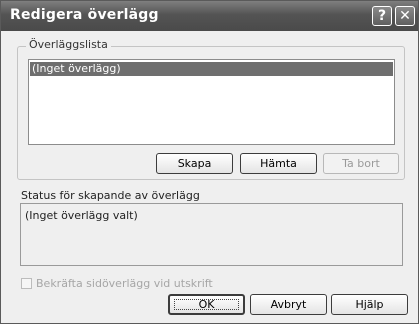 The height and width of the screenshot is (324, 419). I want to click on close-icon: ✕, so click(405, 16).